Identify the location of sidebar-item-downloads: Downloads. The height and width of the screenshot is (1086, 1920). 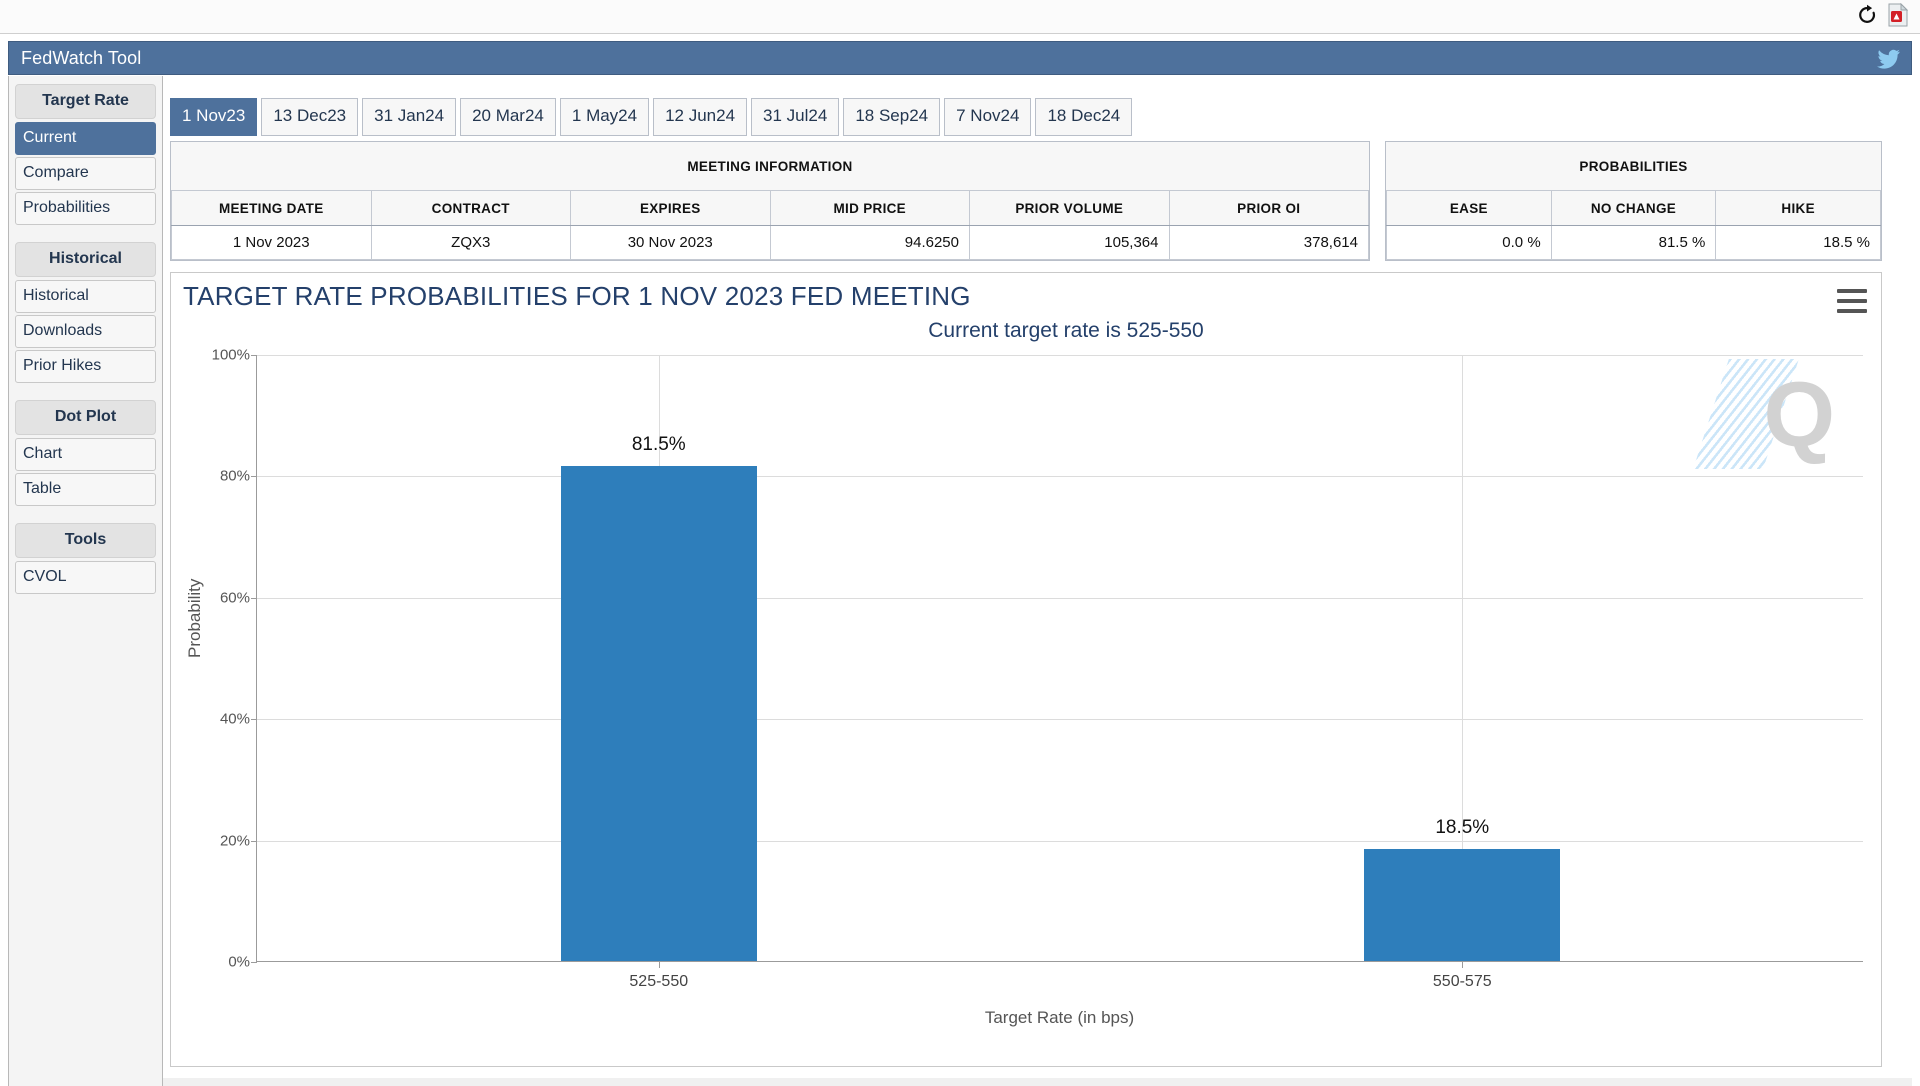
(85, 331).